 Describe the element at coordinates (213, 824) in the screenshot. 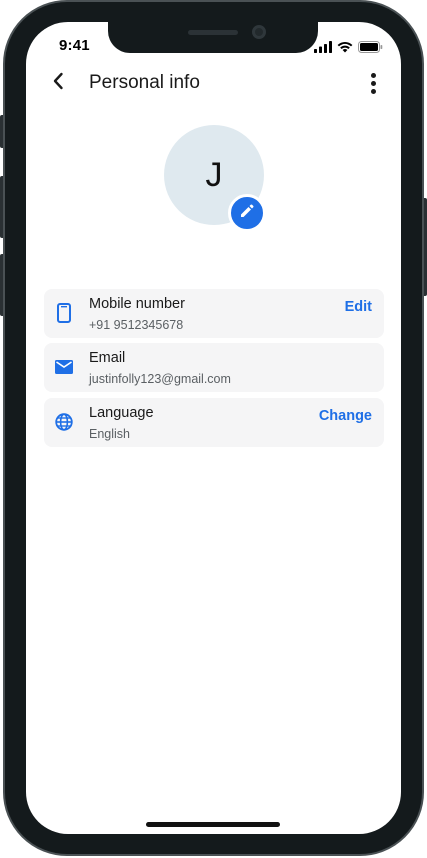

I see `home-indicator` at that location.